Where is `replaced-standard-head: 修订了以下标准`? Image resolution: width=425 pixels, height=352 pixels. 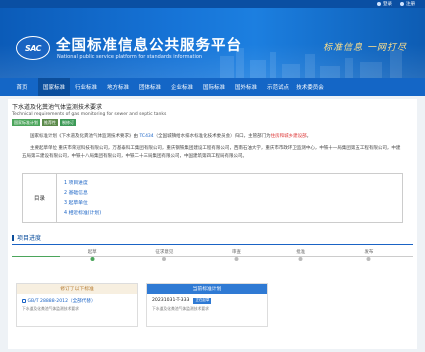 replaced-standard-head: 修订了以下标准 is located at coordinates (77, 288).